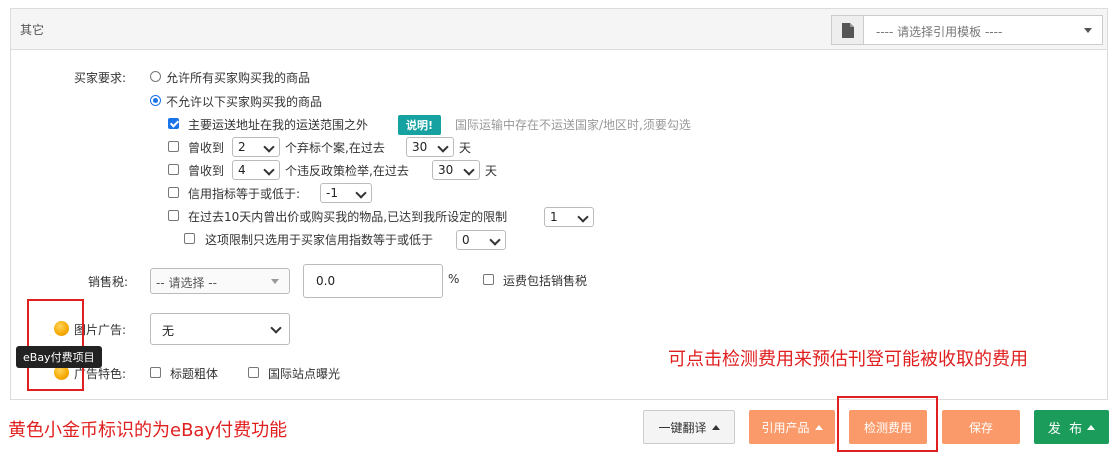 This screenshot has width=1115, height=466. I want to click on unpaid-count-select: 2, so click(256, 147).